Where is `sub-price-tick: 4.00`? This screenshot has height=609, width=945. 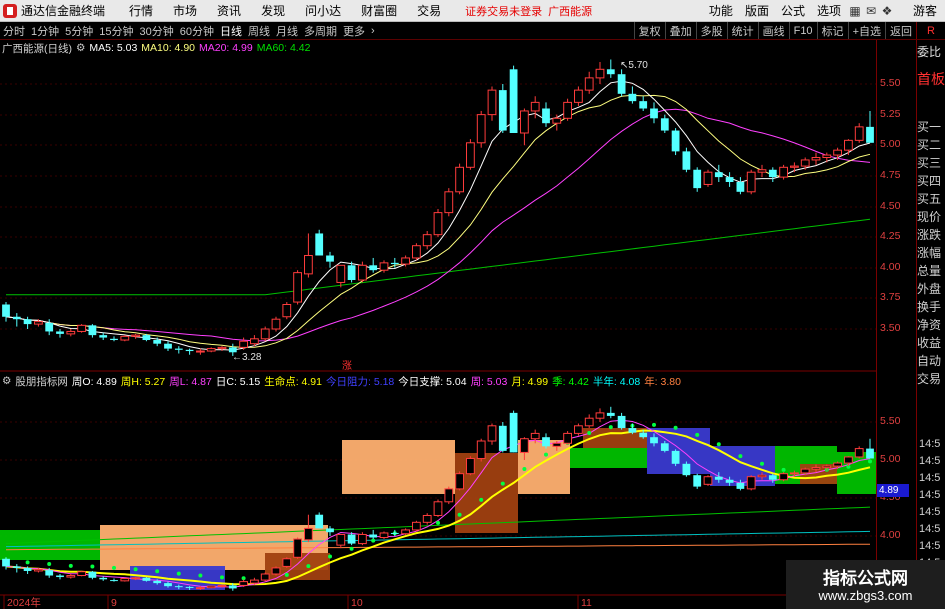 sub-price-tick: 4.00 is located at coordinates (890, 535).